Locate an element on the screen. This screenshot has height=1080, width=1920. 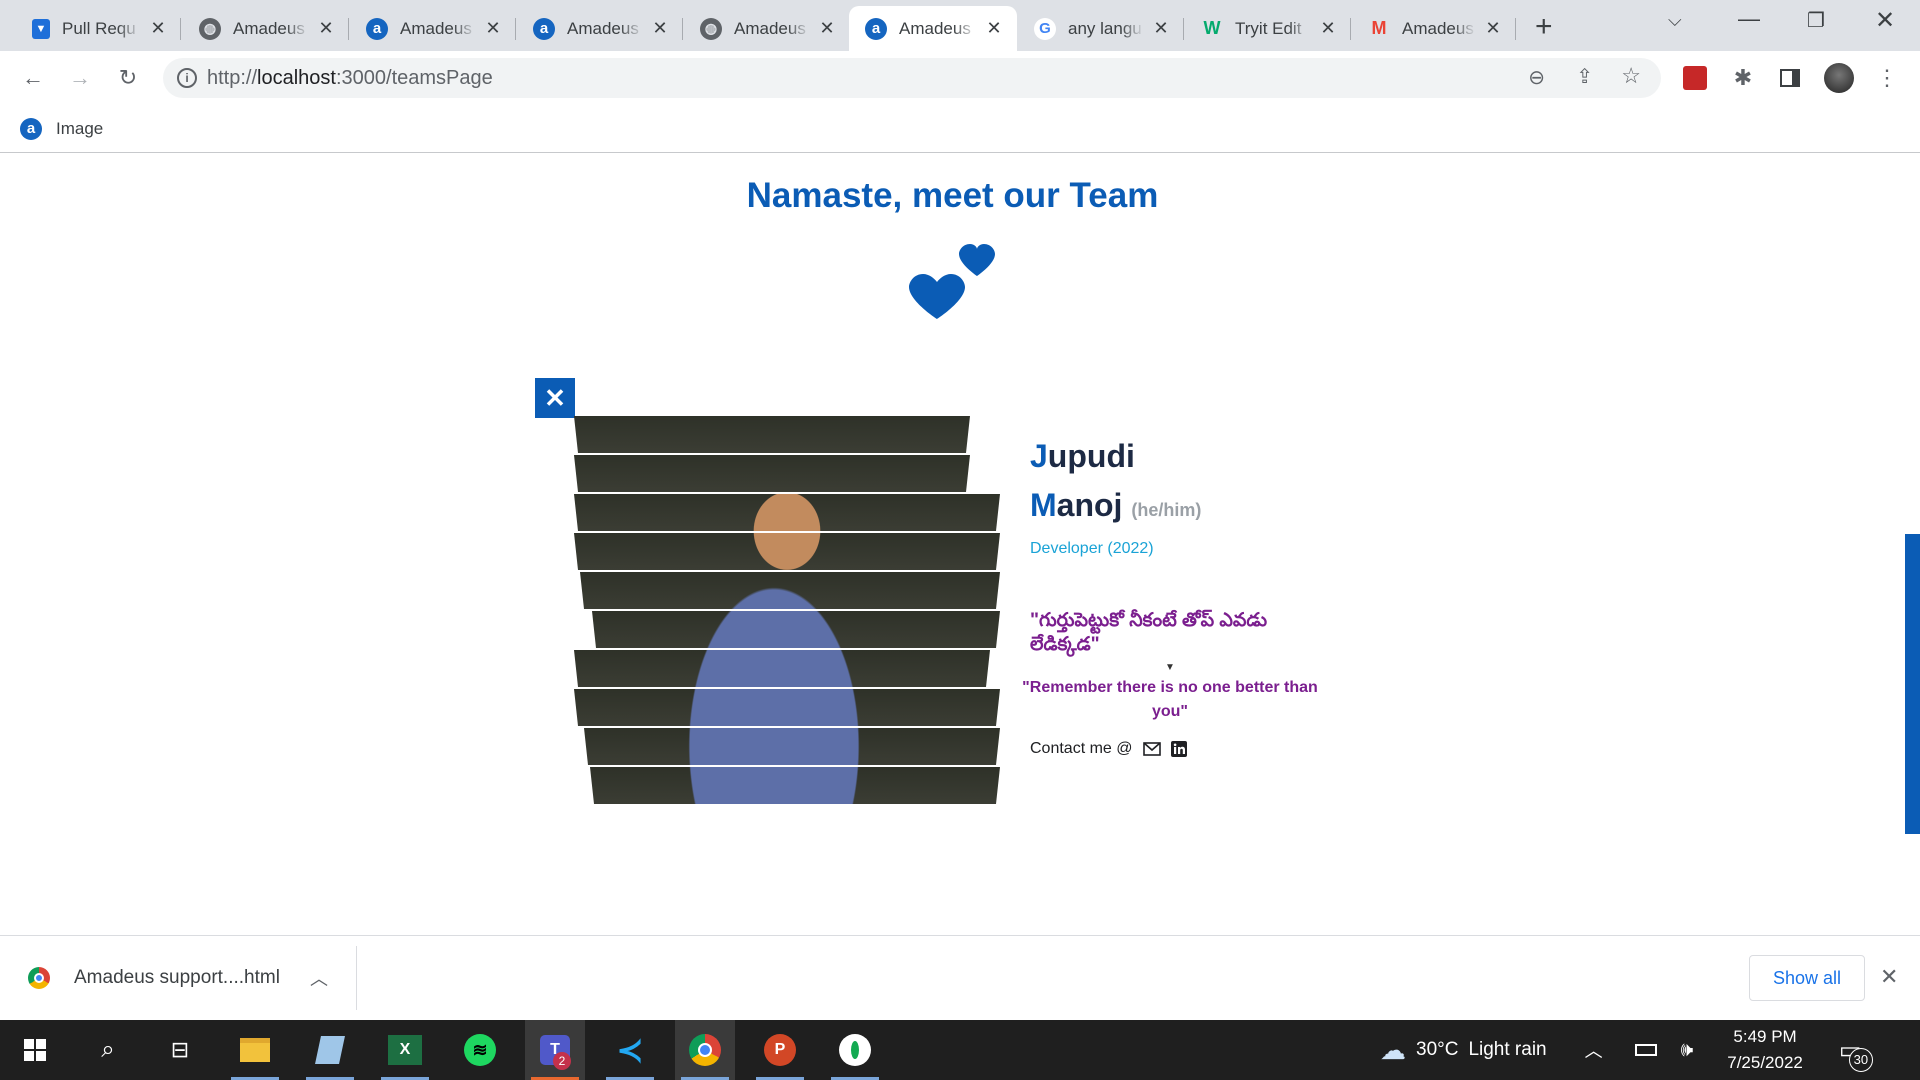
linkedin-icon is located at coordinates (1178, 749).